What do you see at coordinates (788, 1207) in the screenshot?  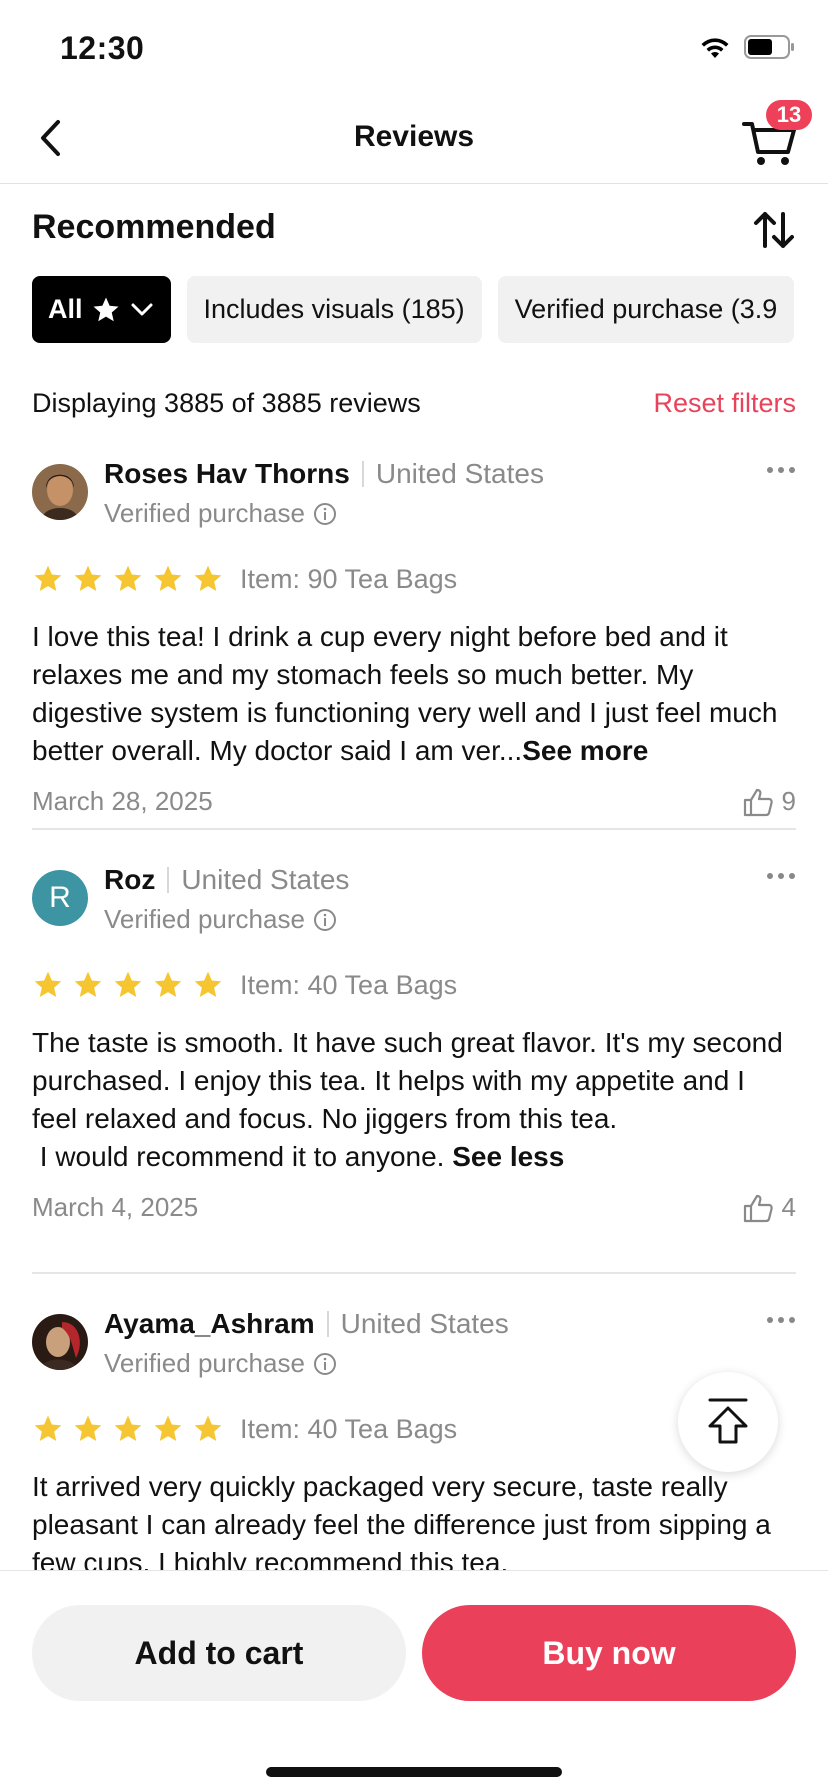 I see `like-count: 4` at bounding box center [788, 1207].